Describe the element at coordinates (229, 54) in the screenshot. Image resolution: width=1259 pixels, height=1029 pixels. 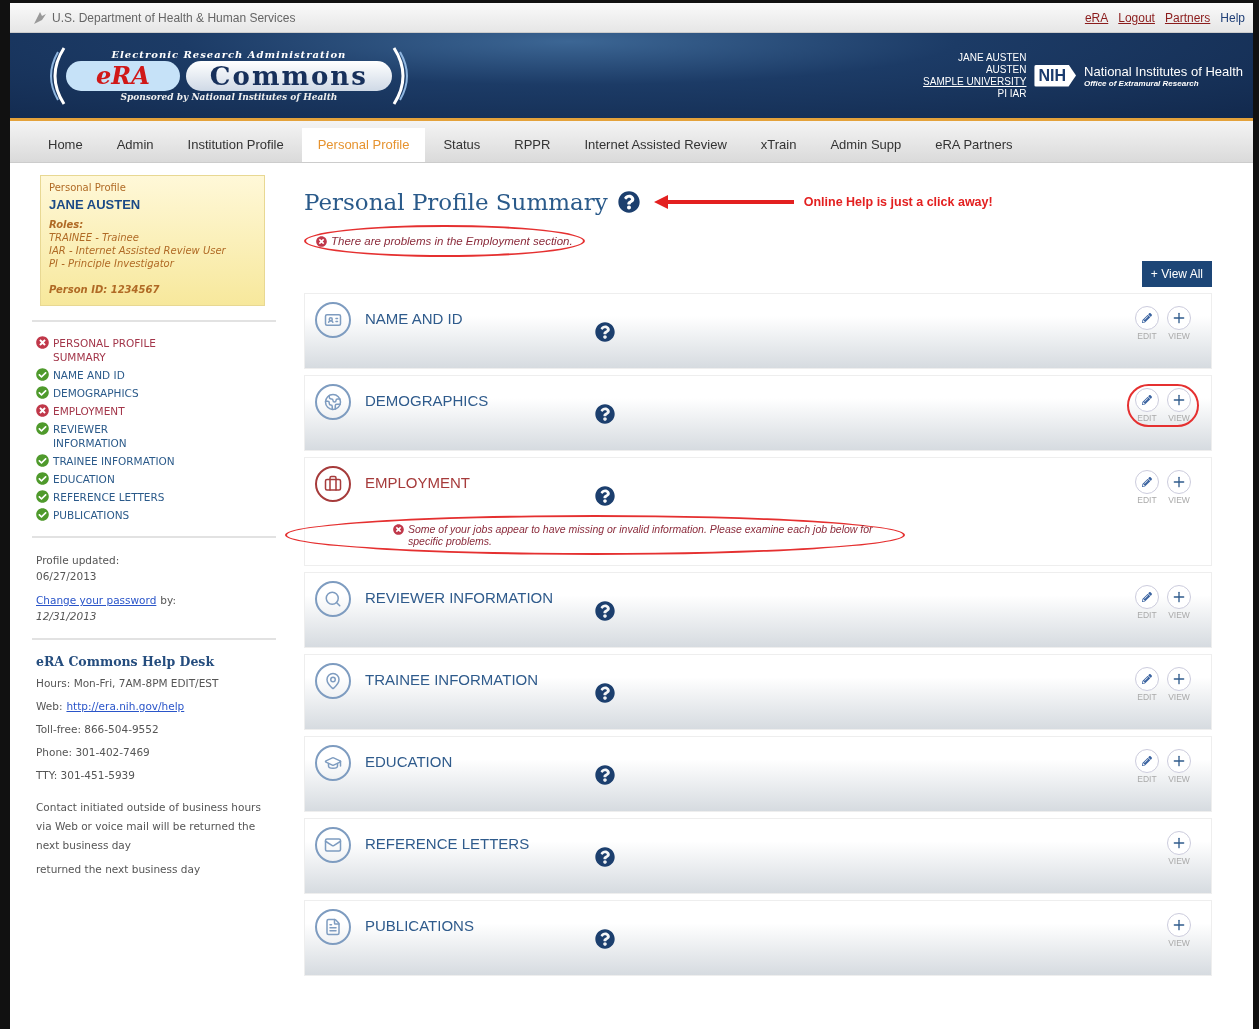
I see `logo-tagline: Electronic Research Administration` at that location.